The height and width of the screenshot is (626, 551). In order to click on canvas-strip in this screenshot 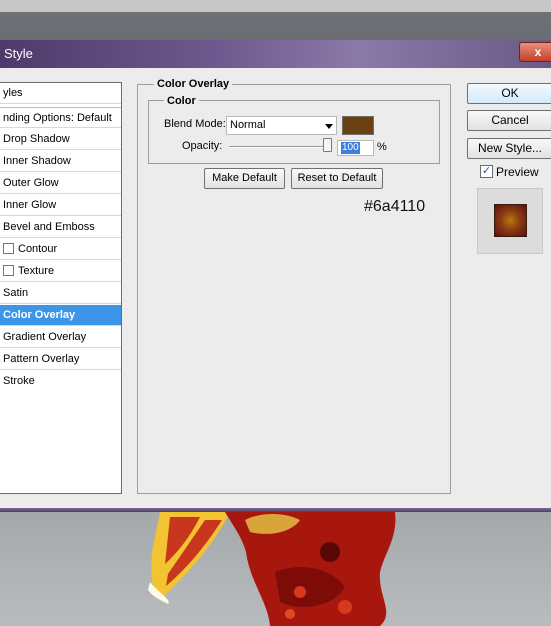, I will do `click(275, 6)`.